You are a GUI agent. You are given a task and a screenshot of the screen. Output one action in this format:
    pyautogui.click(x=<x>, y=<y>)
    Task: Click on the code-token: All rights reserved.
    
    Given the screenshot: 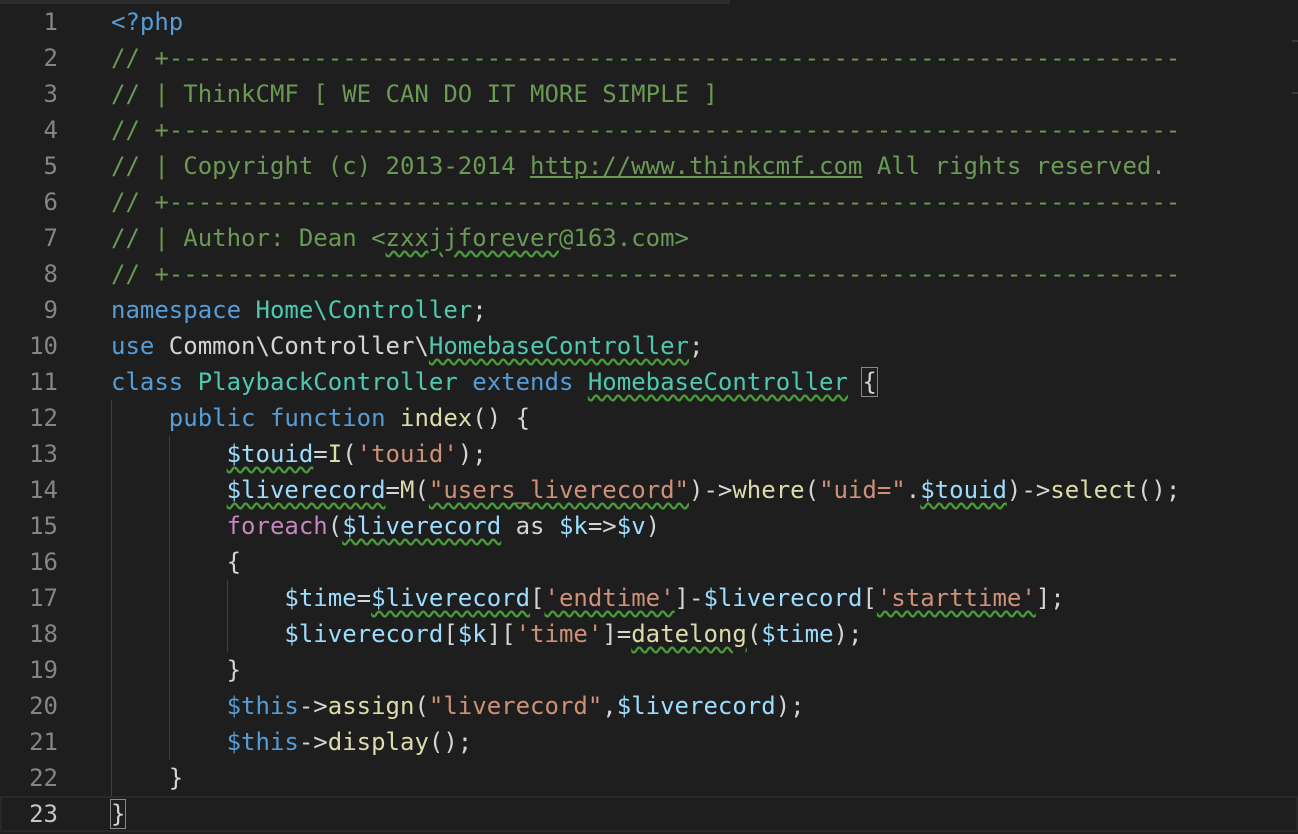 What is the action you would take?
    pyautogui.click(x=1014, y=166)
    